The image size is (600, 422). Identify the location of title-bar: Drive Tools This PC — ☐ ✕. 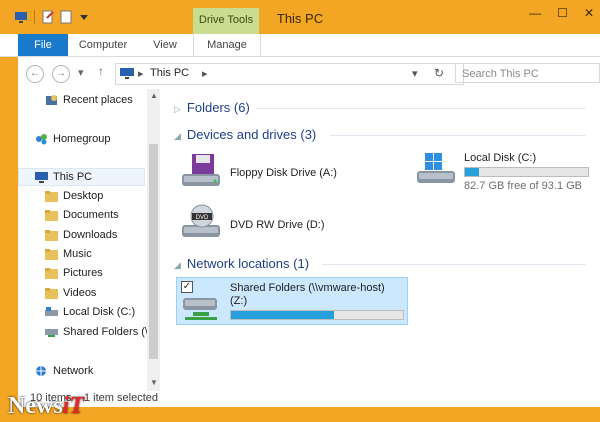
(300, 17).